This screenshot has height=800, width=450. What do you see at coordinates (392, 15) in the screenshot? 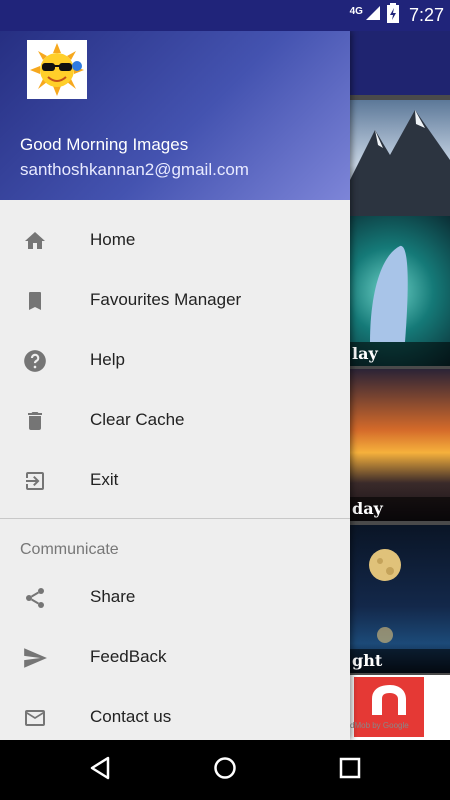
I see `battery-icon` at bounding box center [392, 15].